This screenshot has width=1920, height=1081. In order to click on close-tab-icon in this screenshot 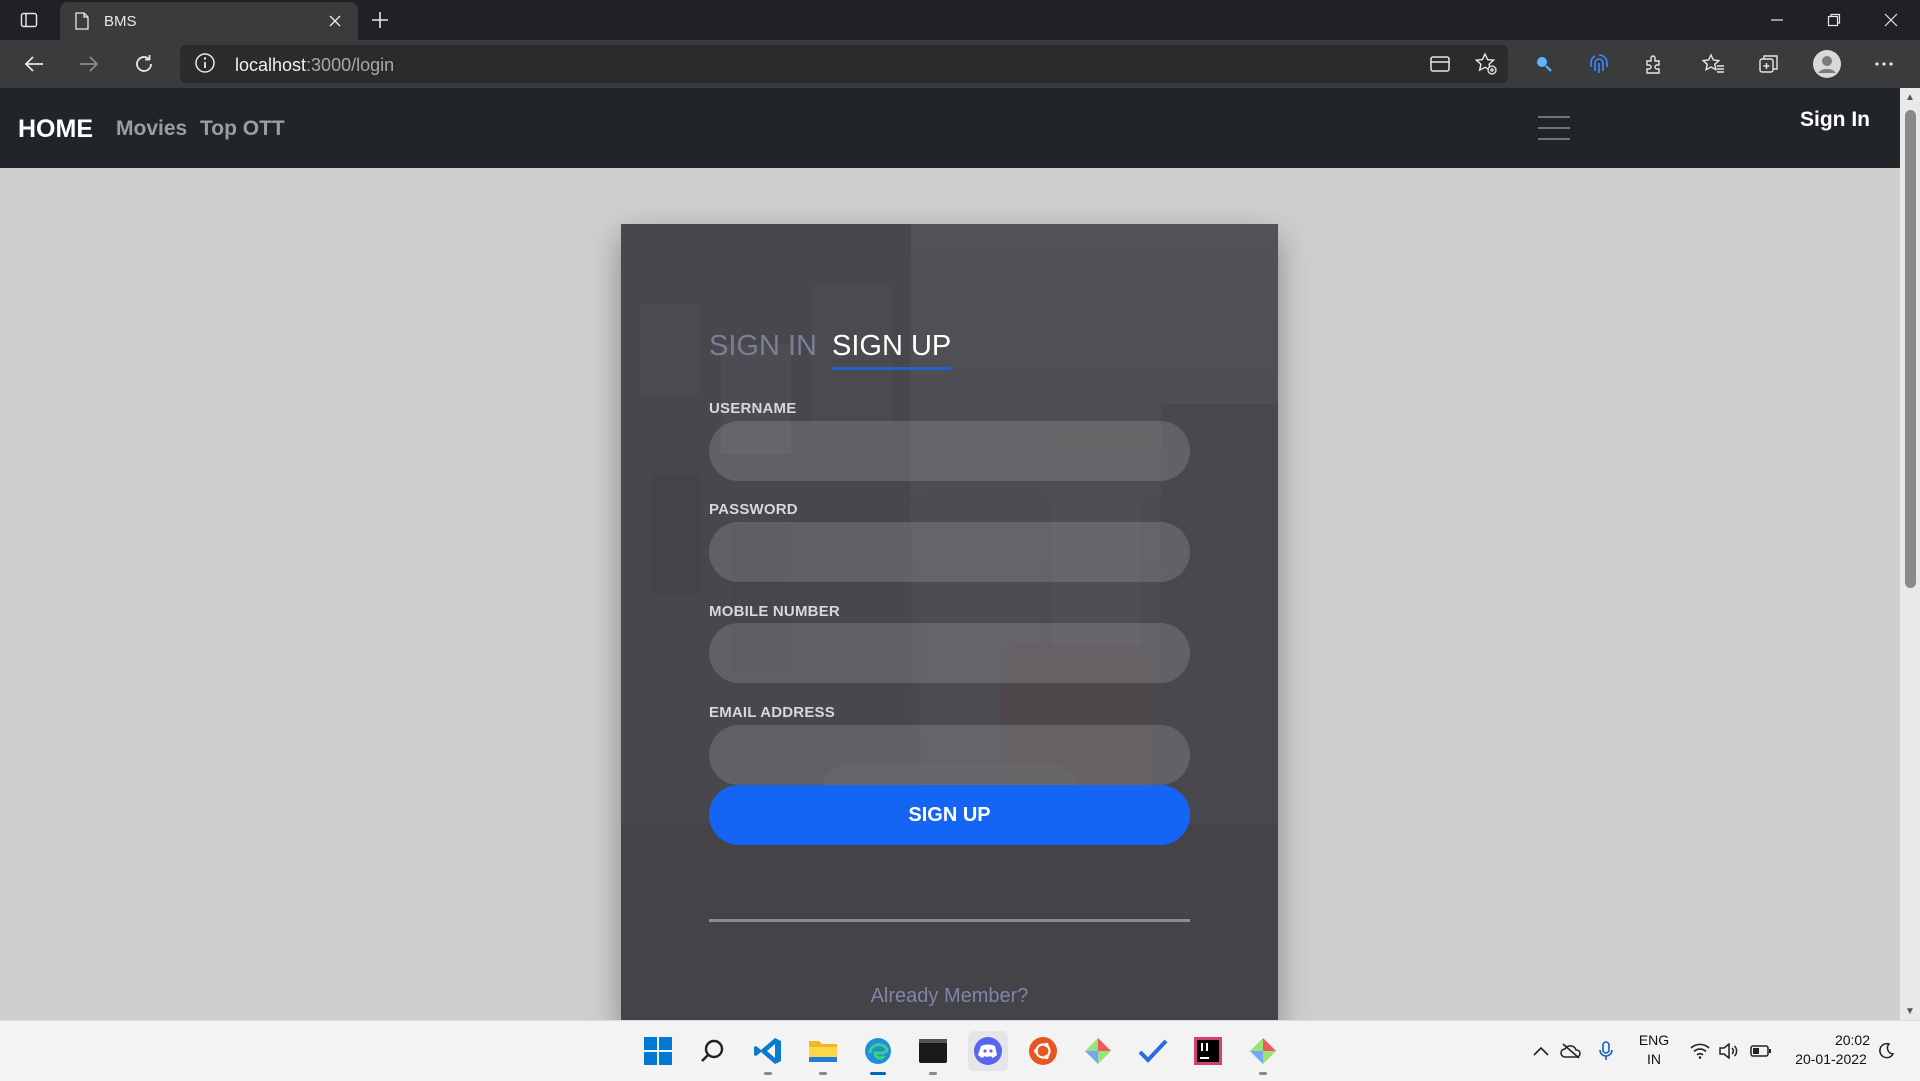, I will do `click(335, 21)`.